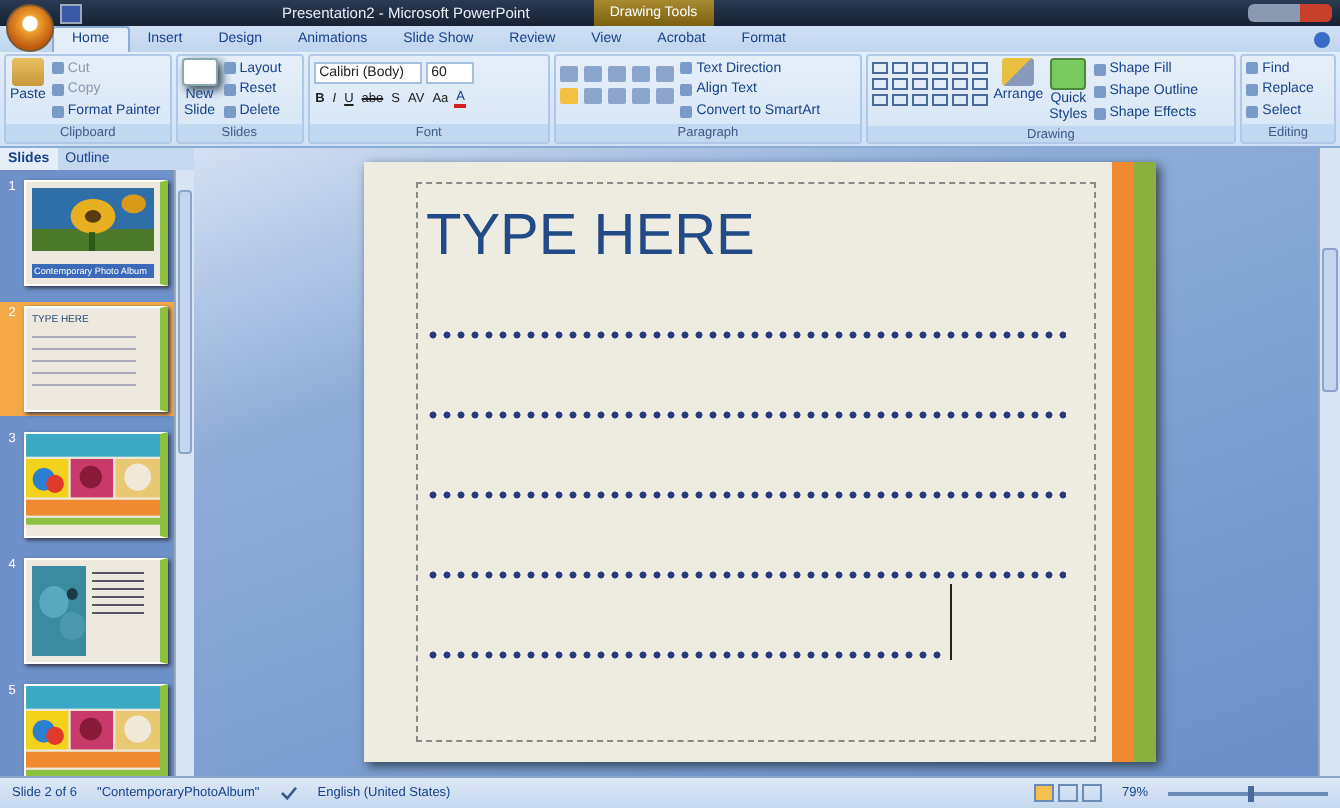  What do you see at coordinates (1251, 793) in the screenshot?
I see `zoom-slider-thumb` at bounding box center [1251, 793].